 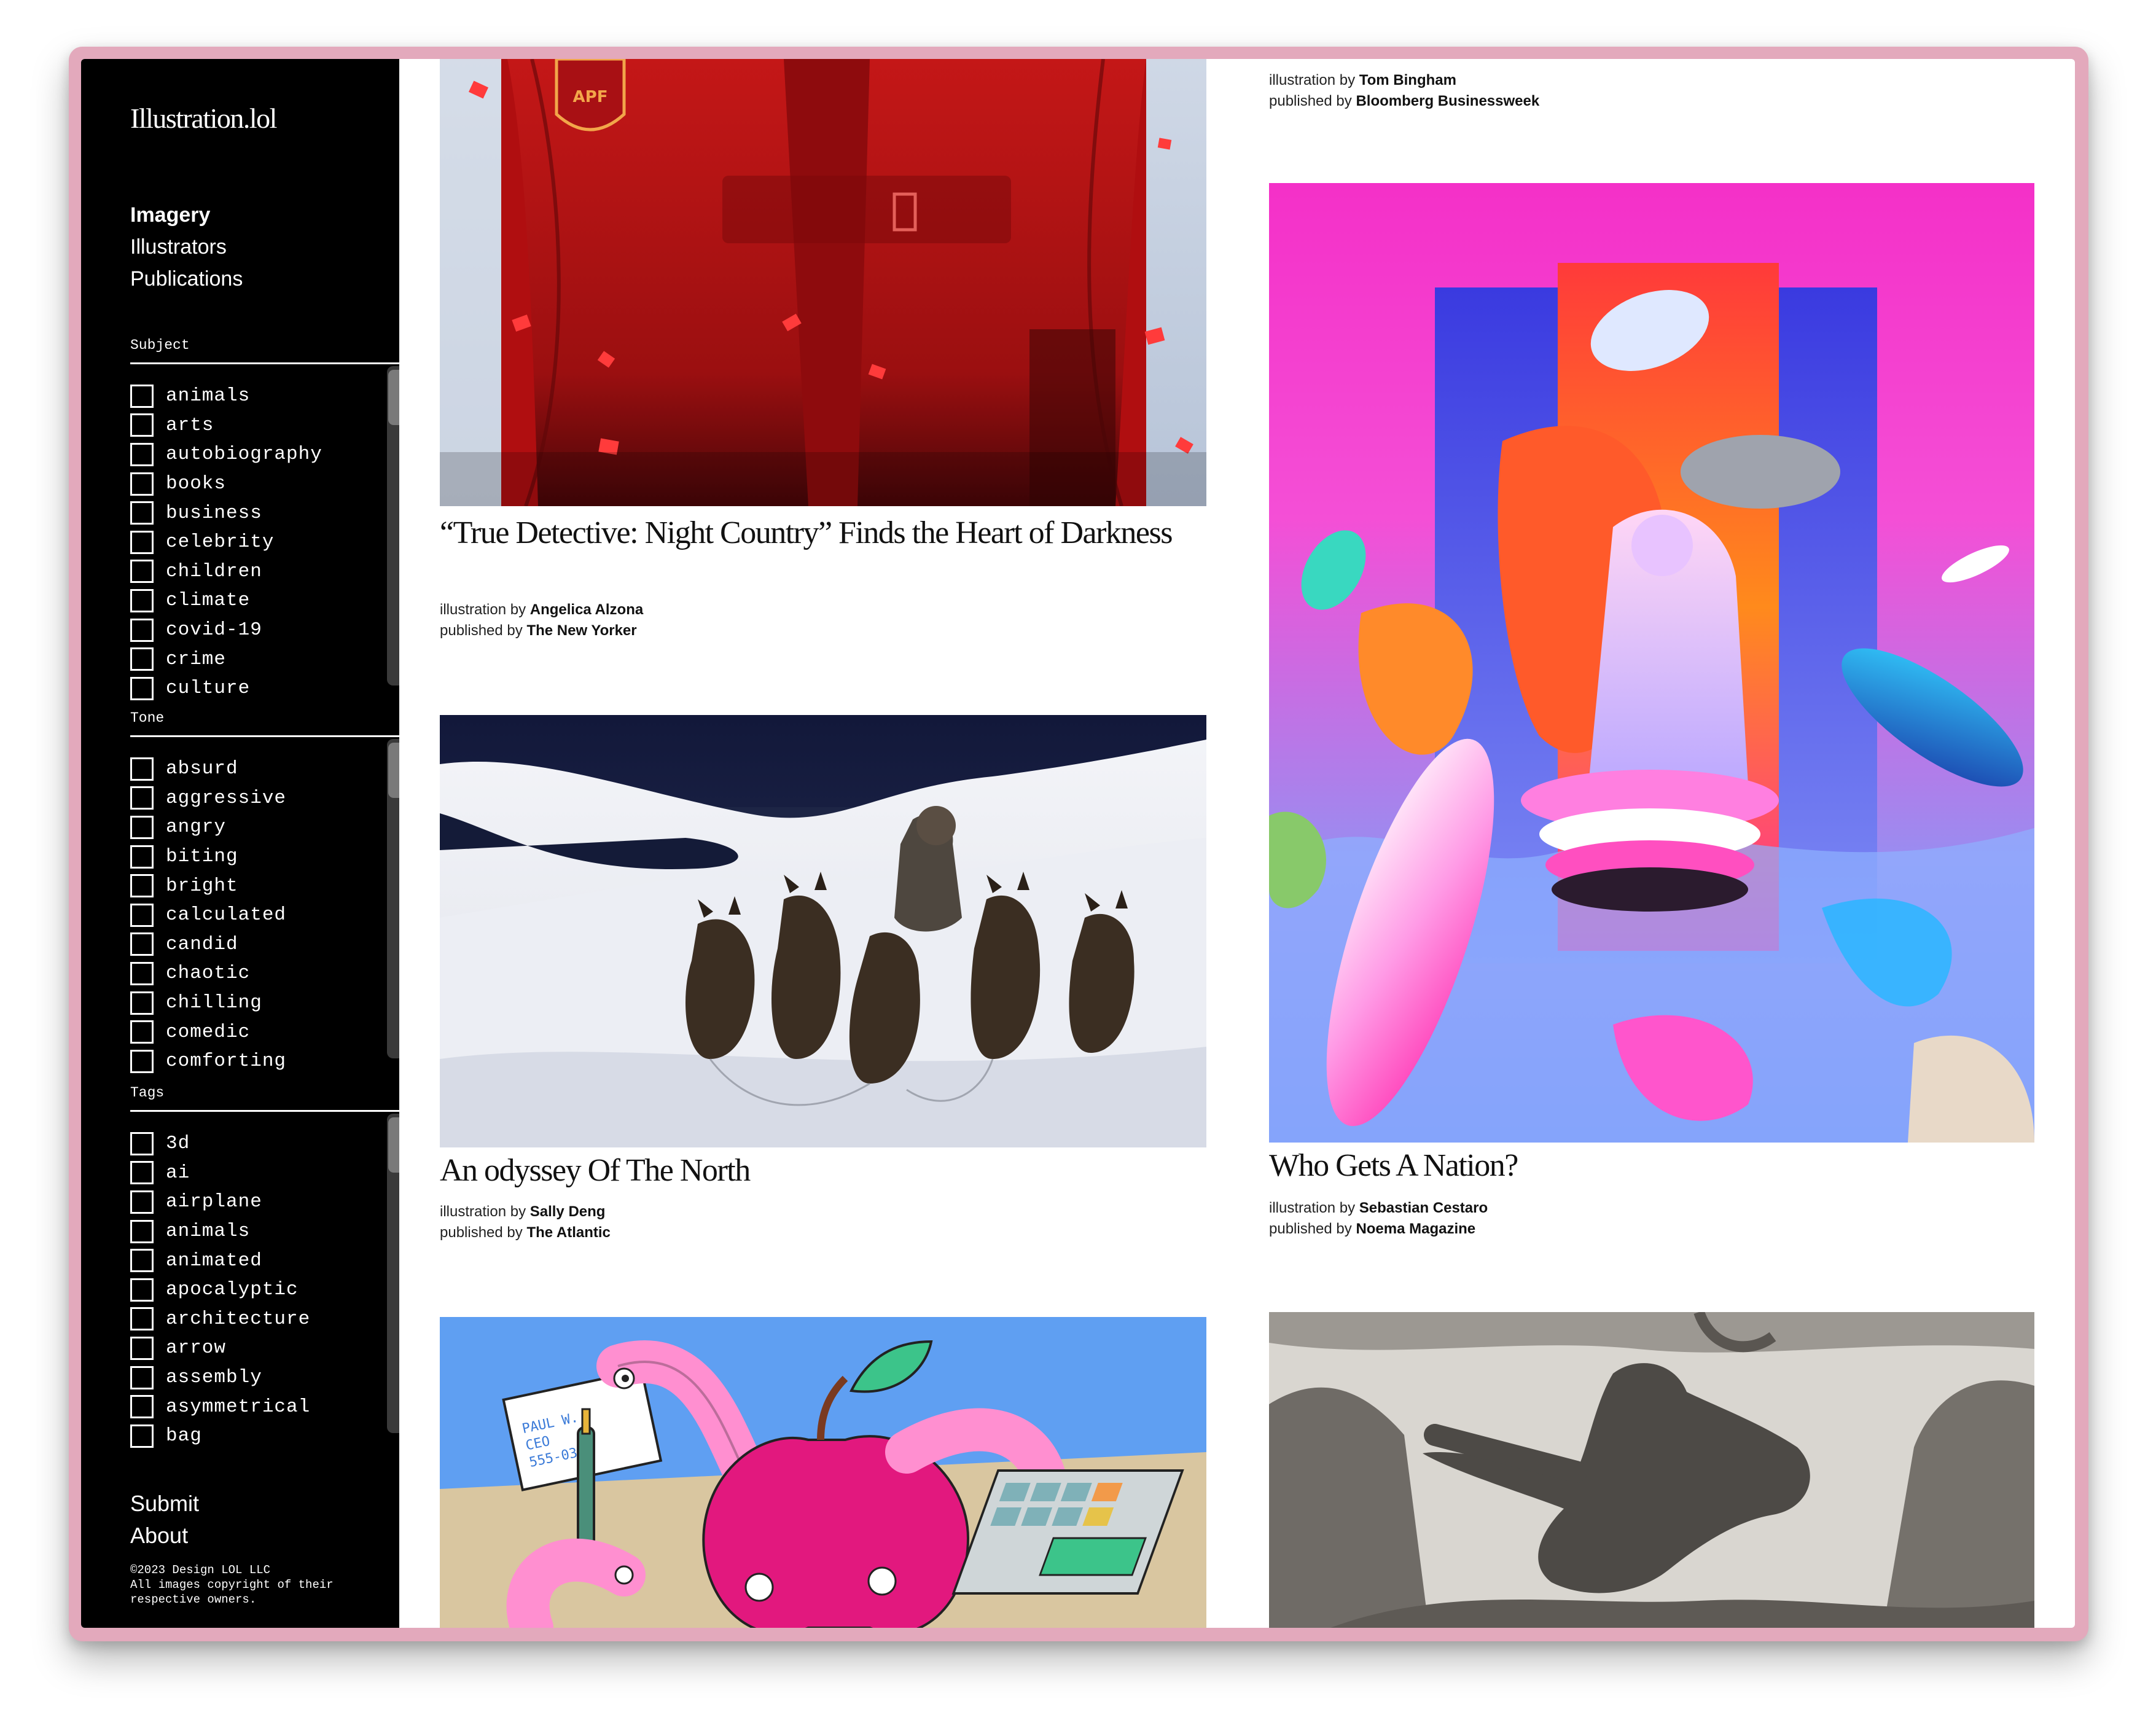 I want to click on filter-option: airplane, so click(x=264, y=1202).